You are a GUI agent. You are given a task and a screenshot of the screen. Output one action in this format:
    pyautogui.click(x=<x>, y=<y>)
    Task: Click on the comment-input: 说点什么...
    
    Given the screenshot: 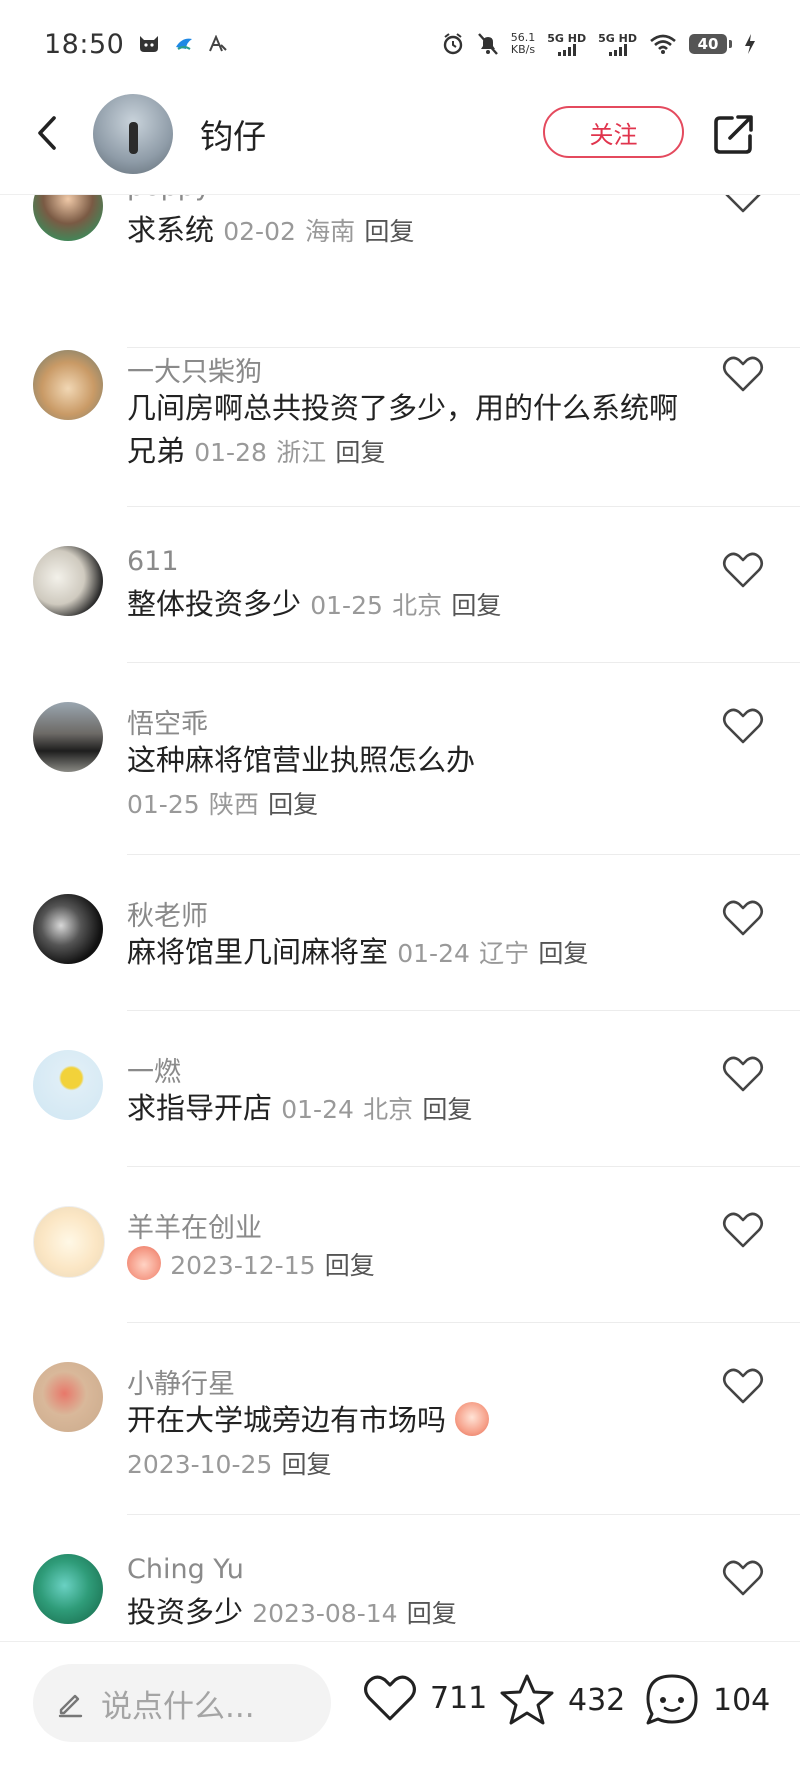 What is the action you would take?
    pyautogui.click(x=182, y=1703)
    